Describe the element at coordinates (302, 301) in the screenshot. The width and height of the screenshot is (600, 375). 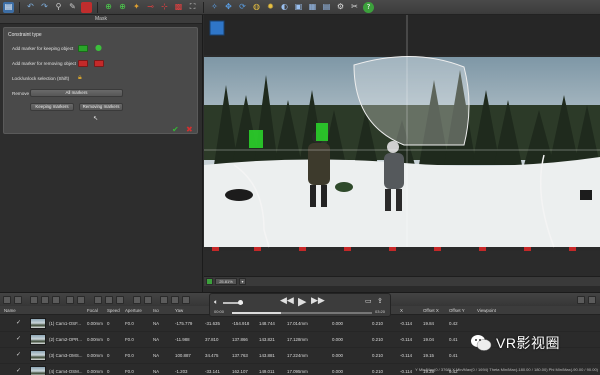
I see `play-icon: ▶` at that location.